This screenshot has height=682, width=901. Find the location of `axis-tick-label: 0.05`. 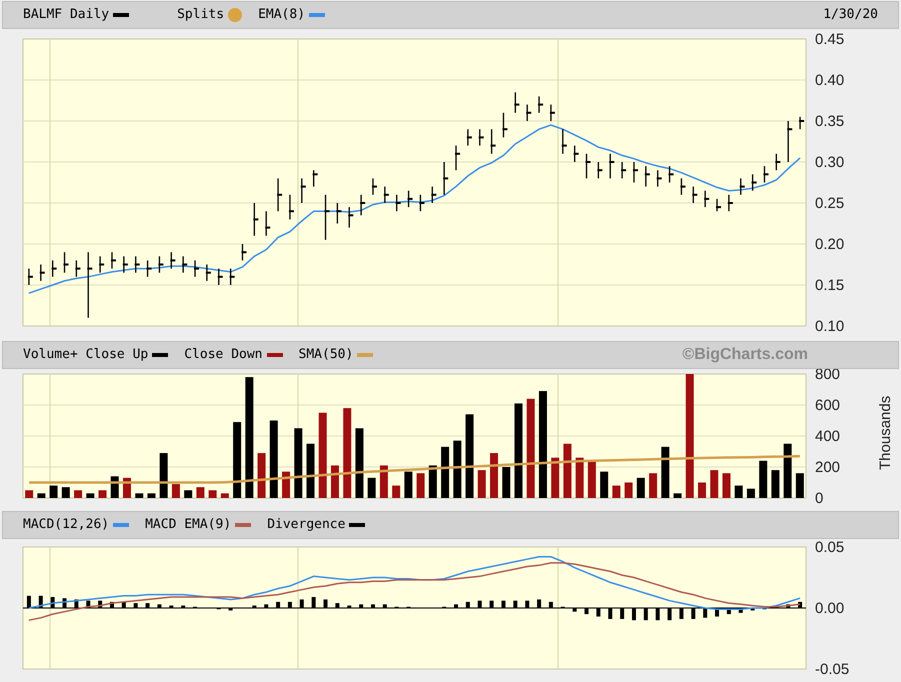

axis-tick-label: 0.05 is located at coordinates (829, 547).